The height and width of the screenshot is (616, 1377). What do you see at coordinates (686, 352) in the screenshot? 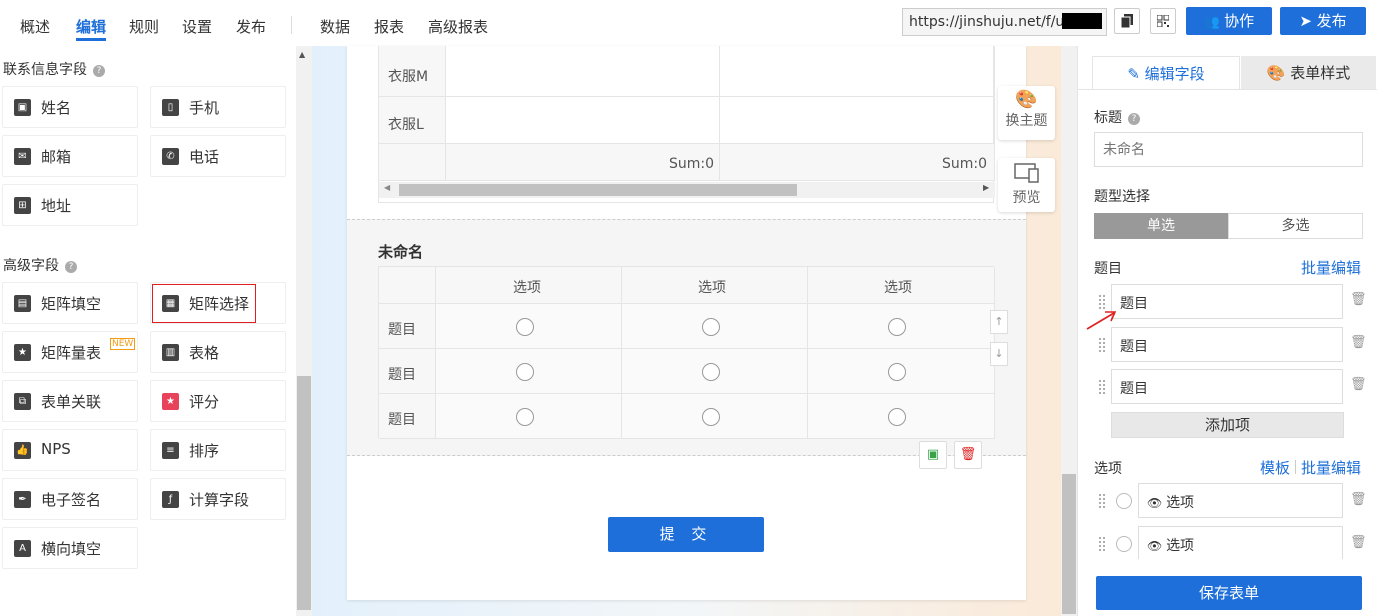
I see `matrix-table: 选项 选项 选项 题目 题目 题目` at bounding box center [686, 352].